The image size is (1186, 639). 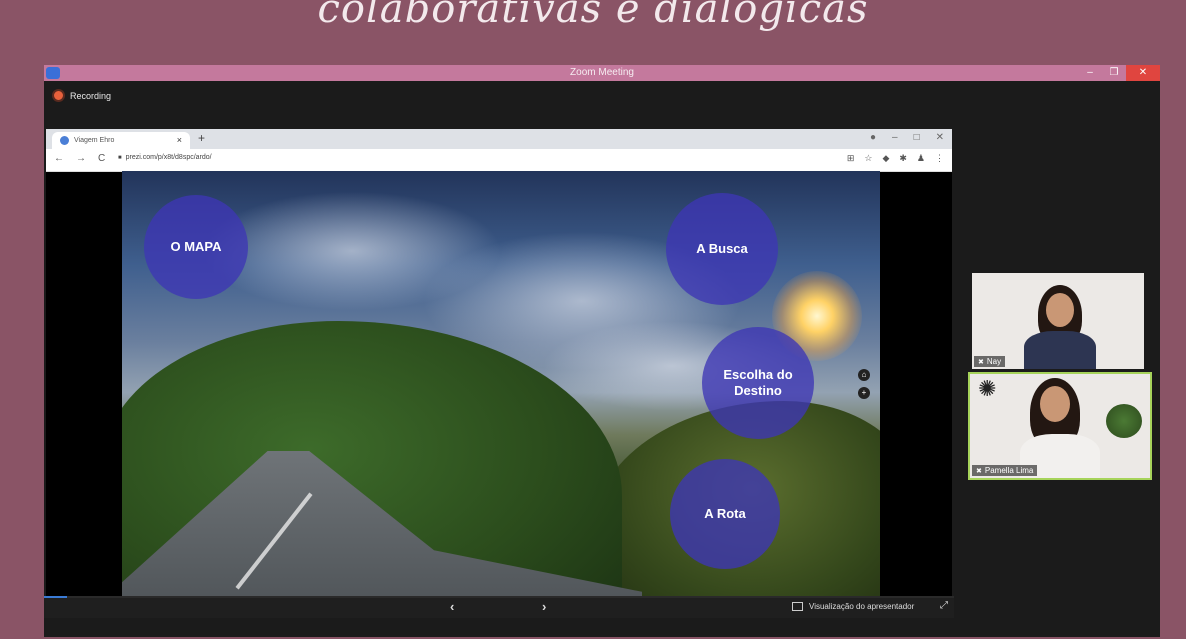 What do you see at coordinates (499, 139) in the screenshot?
I see `browser-tabstrip: Viagem Ehro × + ● – □ ✕` at bounding box center [499, 139].